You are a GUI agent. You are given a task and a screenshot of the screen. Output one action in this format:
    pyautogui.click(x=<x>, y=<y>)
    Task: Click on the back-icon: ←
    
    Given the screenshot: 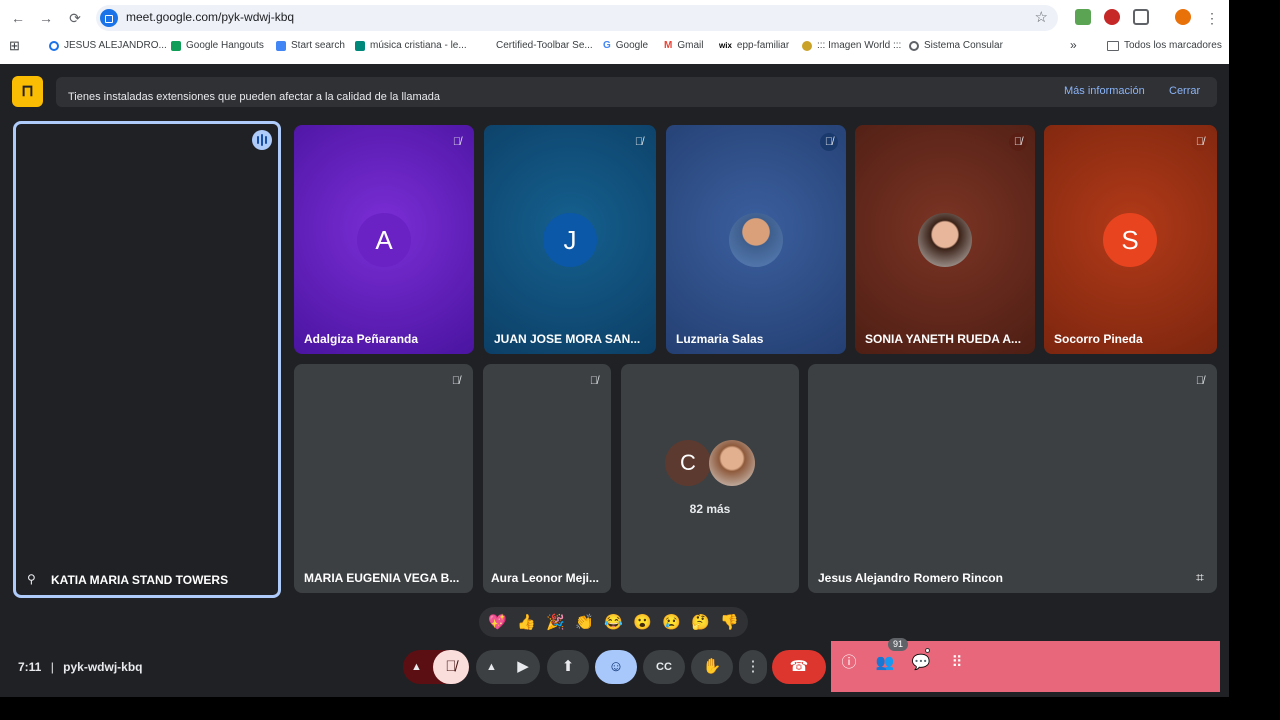 What is the action you would take?
    pyautogui.click(x=18, y=18)
    